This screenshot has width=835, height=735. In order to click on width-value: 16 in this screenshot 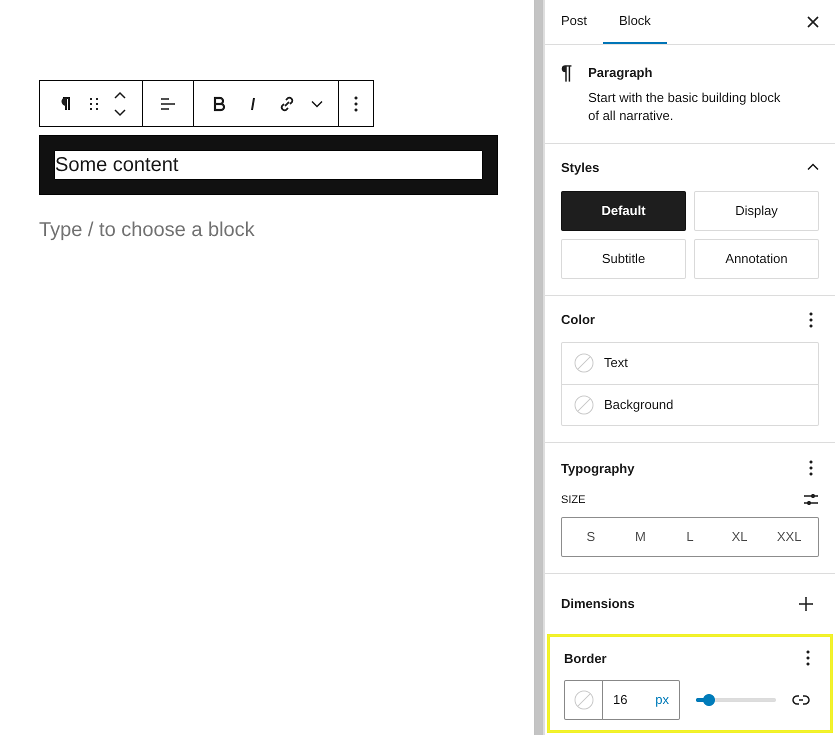, I will do `click(620, 700)`.